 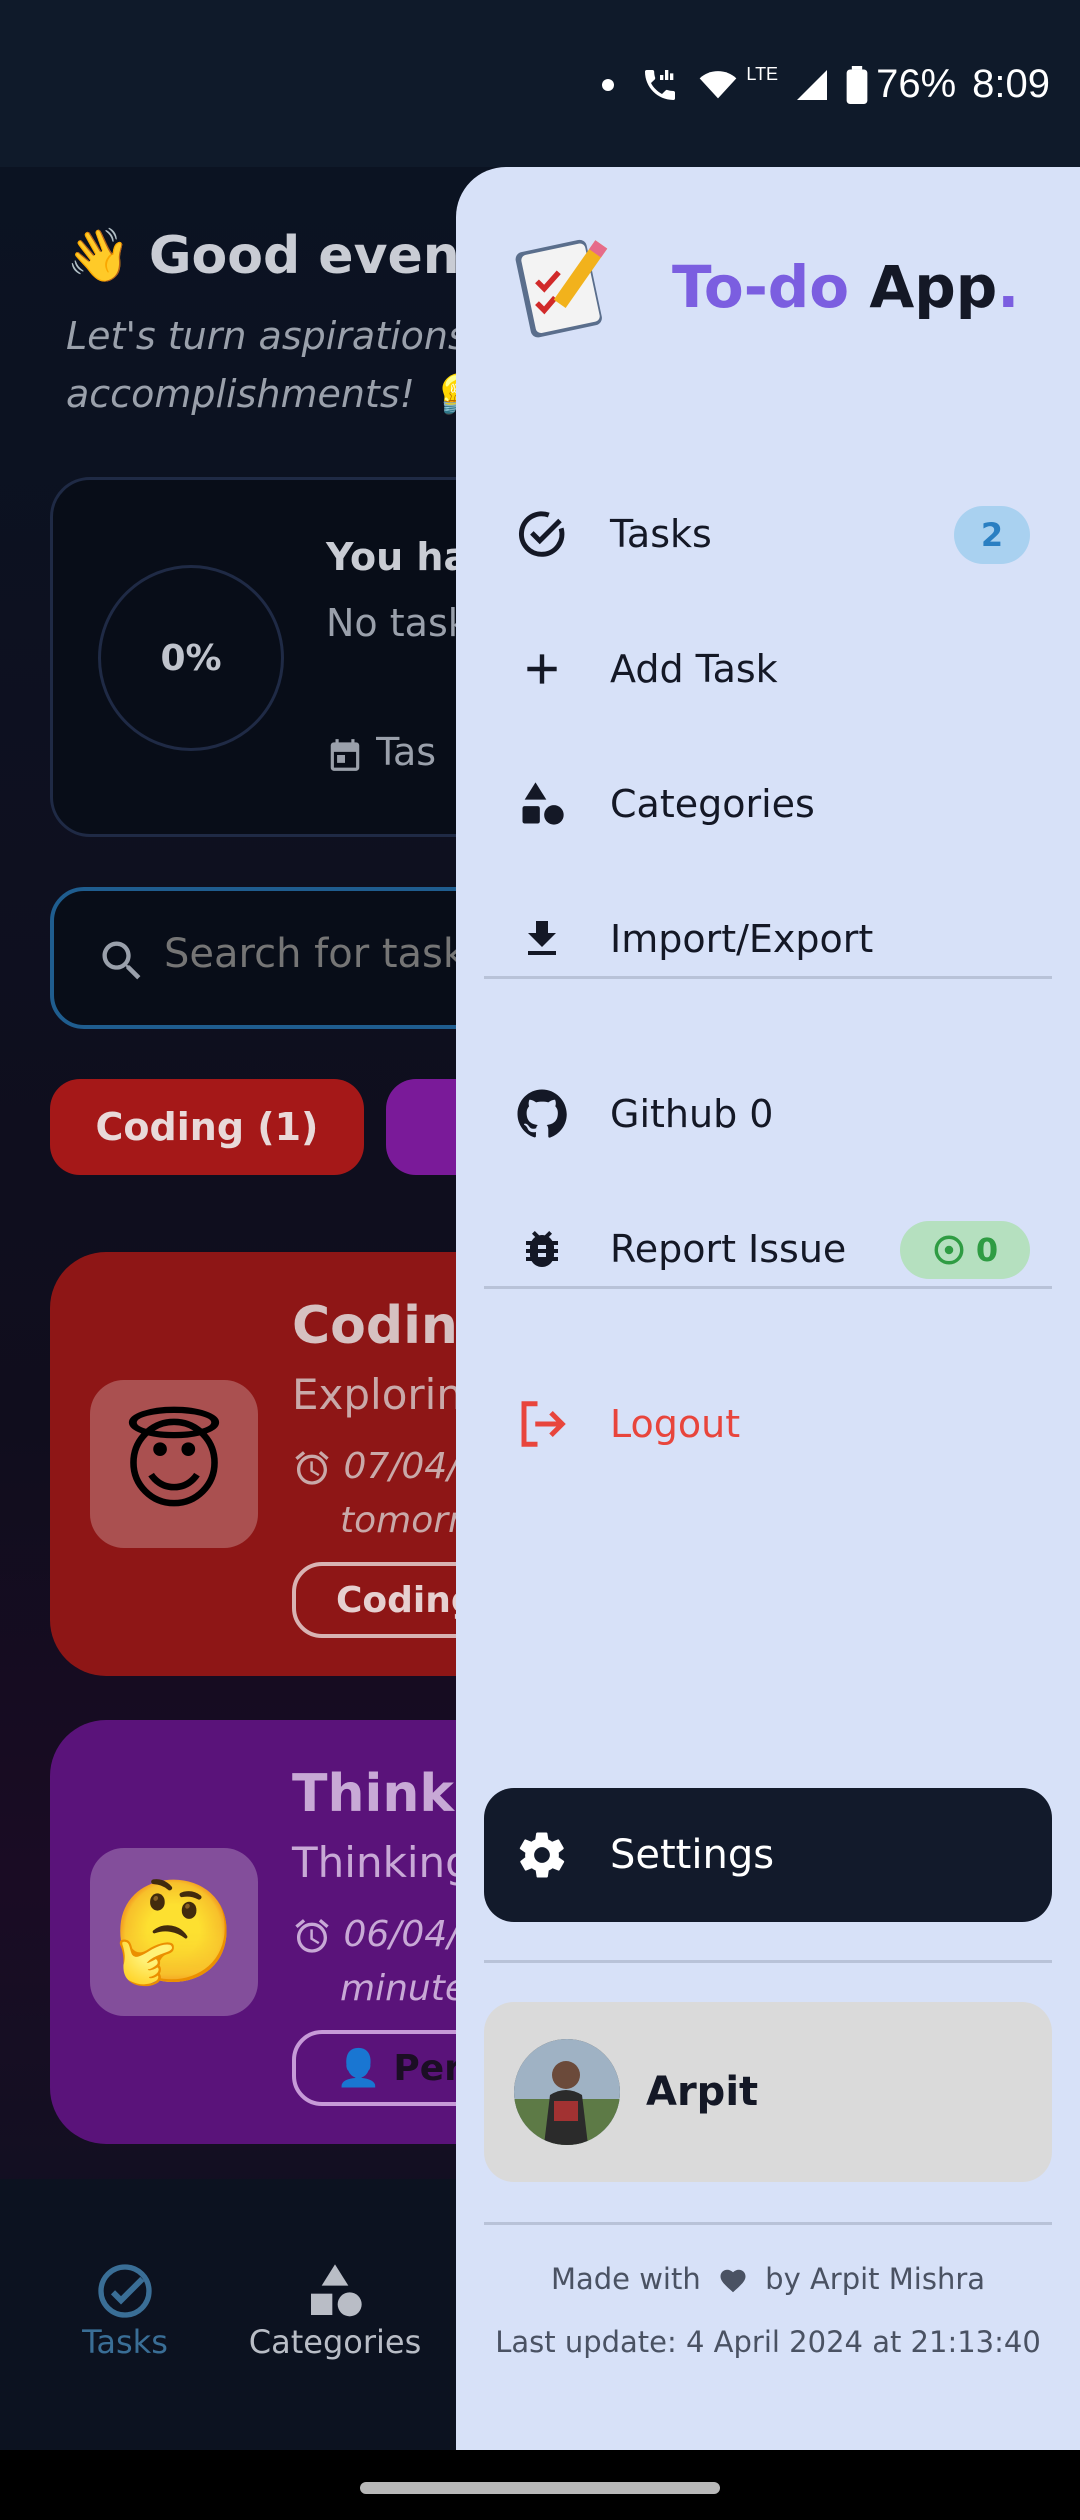 I want to click on progress-title: You ha, so click(x=398, y=557).